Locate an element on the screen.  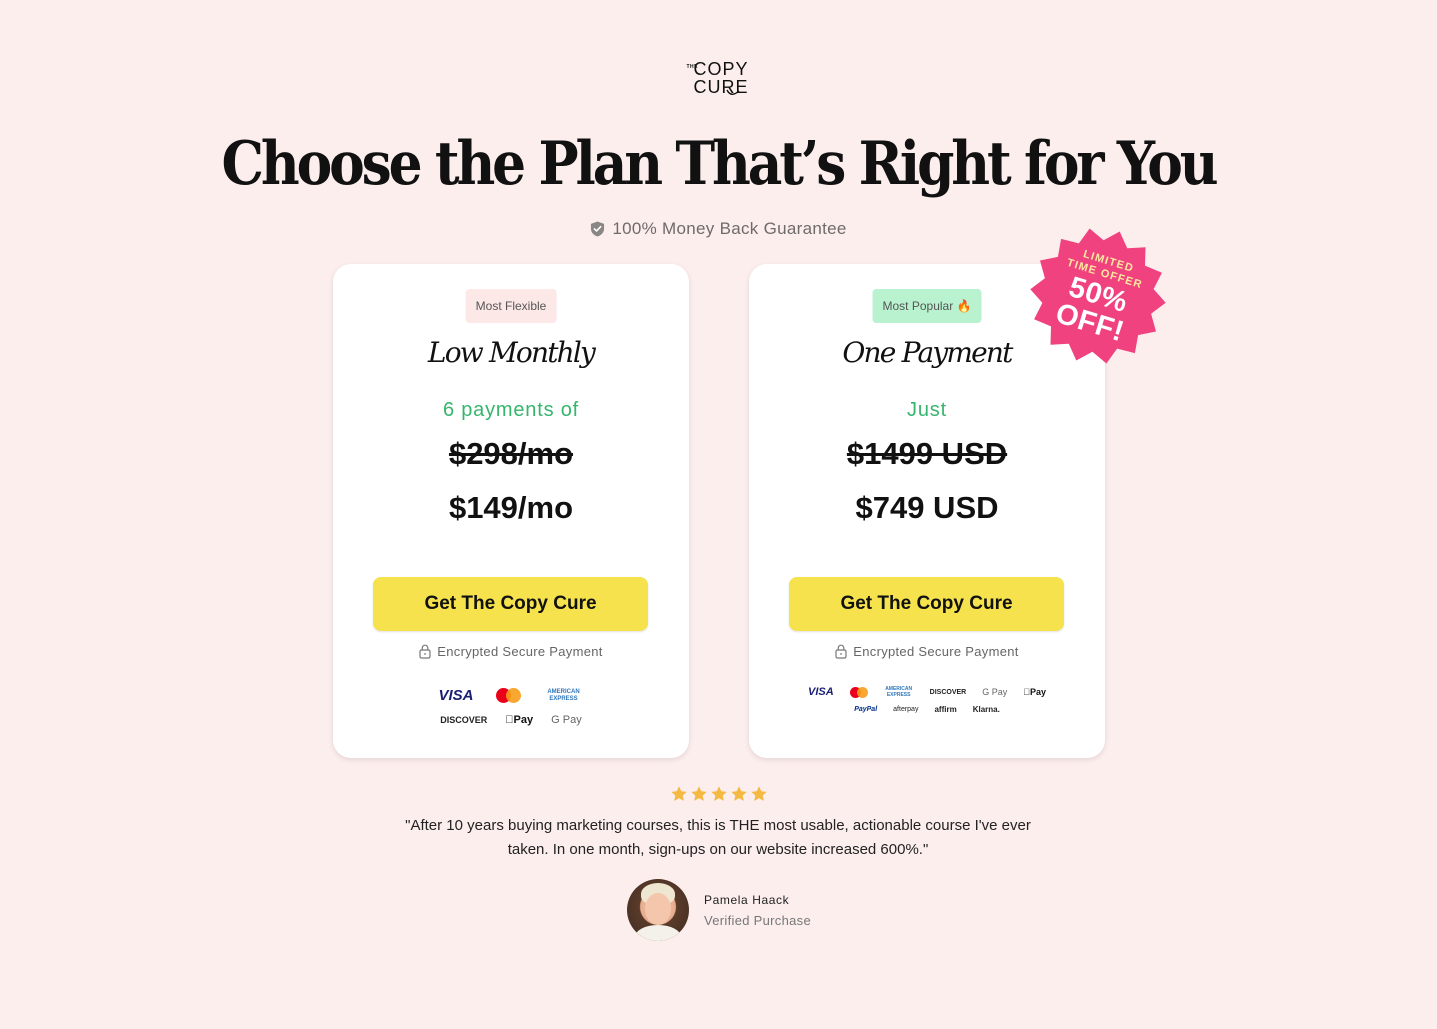
limited-offer-sticker: LIMITED TIME OFFER 50% OFF! is located at coordinates (1098, 296).